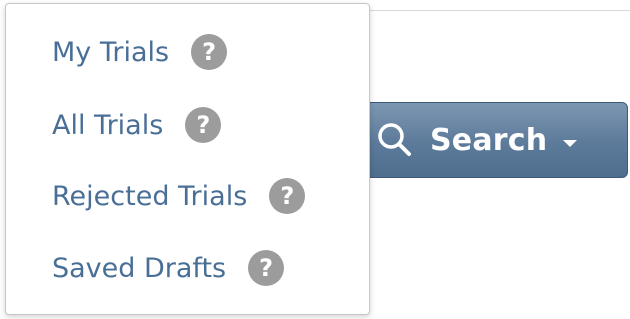 This screenshot has height=319, width=630. I want to click on menu-item-rejected-trials: Rejected Trials ?, so click(179, 196).